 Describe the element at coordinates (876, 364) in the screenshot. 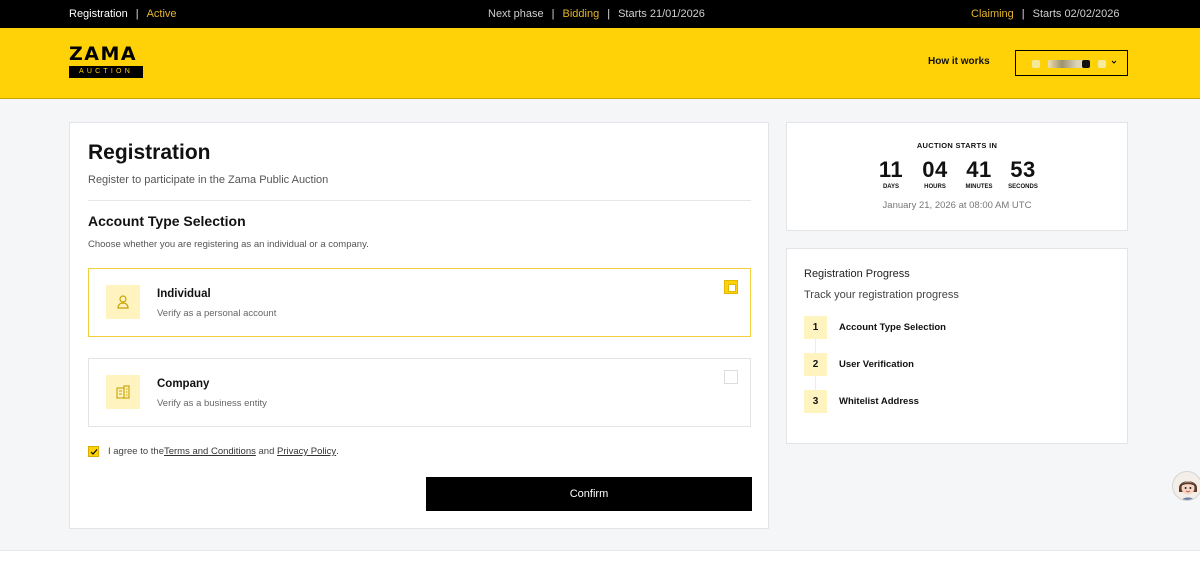

I see `step-label: User Verification` at that location.